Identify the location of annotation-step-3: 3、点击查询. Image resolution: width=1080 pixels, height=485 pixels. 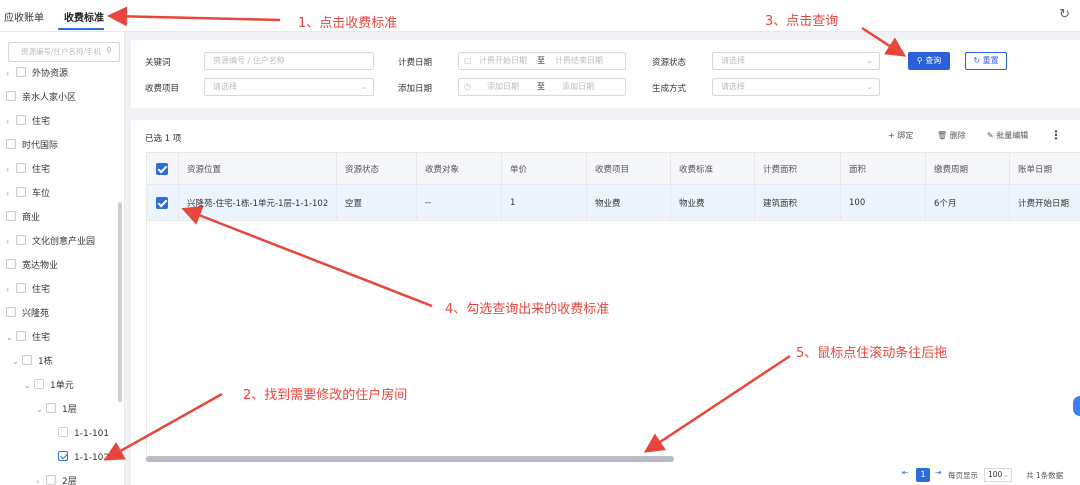
(802, 21).